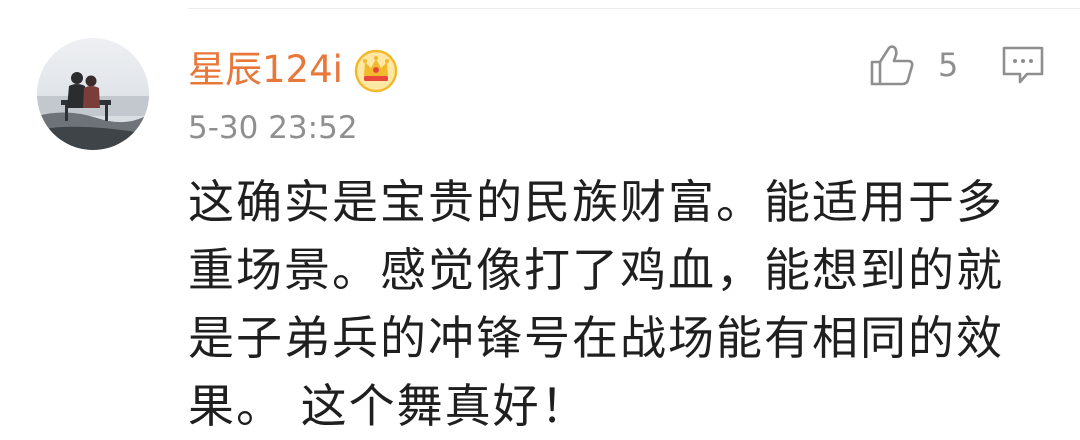  Describe the element at coordinates (596, 338) in the screenshot. I see `comment-text-line: 是子弟兵的冲锋号在战场能有相同的效` at that location.